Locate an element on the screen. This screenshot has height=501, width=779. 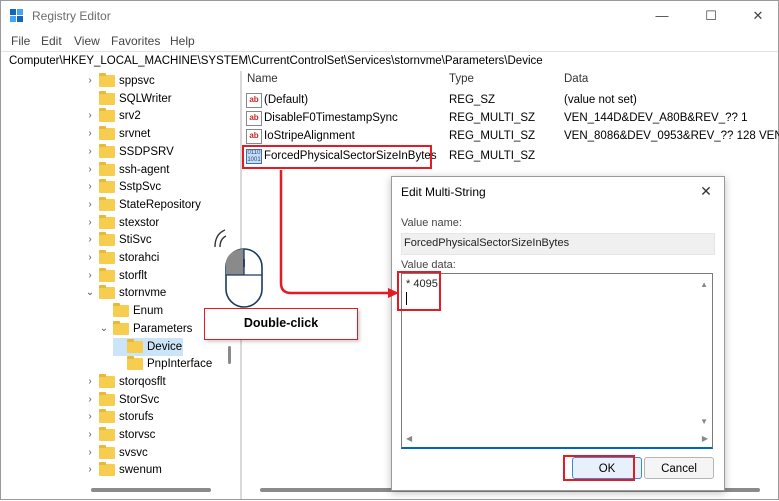
tree-item-label: stexstor is located at coordinates (139, 222).